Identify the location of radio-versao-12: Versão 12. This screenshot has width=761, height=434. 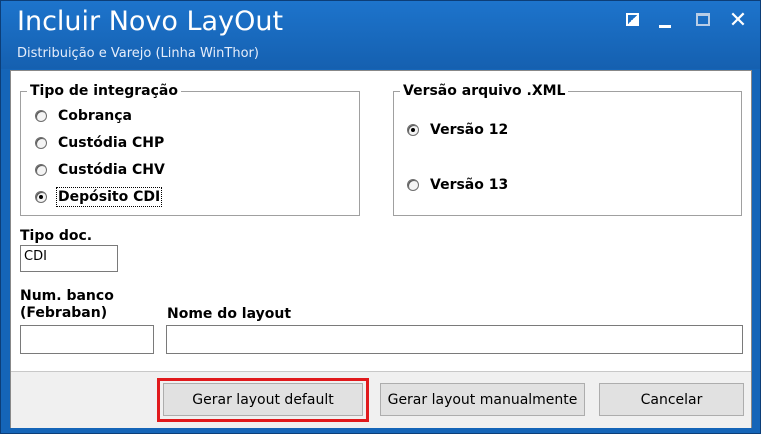
(457, 130).